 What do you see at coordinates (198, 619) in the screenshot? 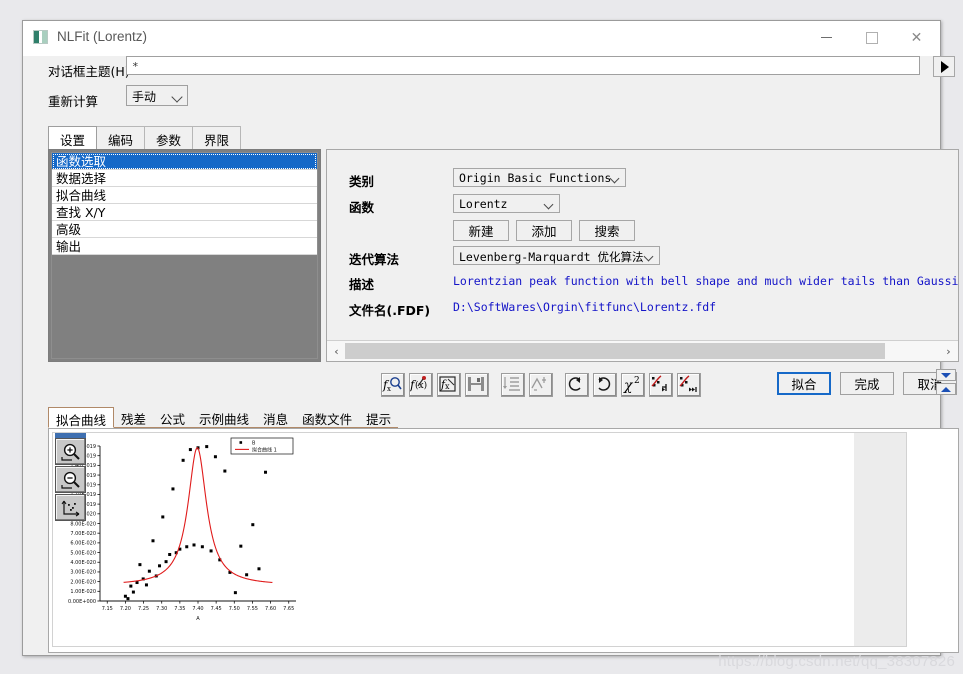
I see `svg-text: A` at bounding box center [198, 619].